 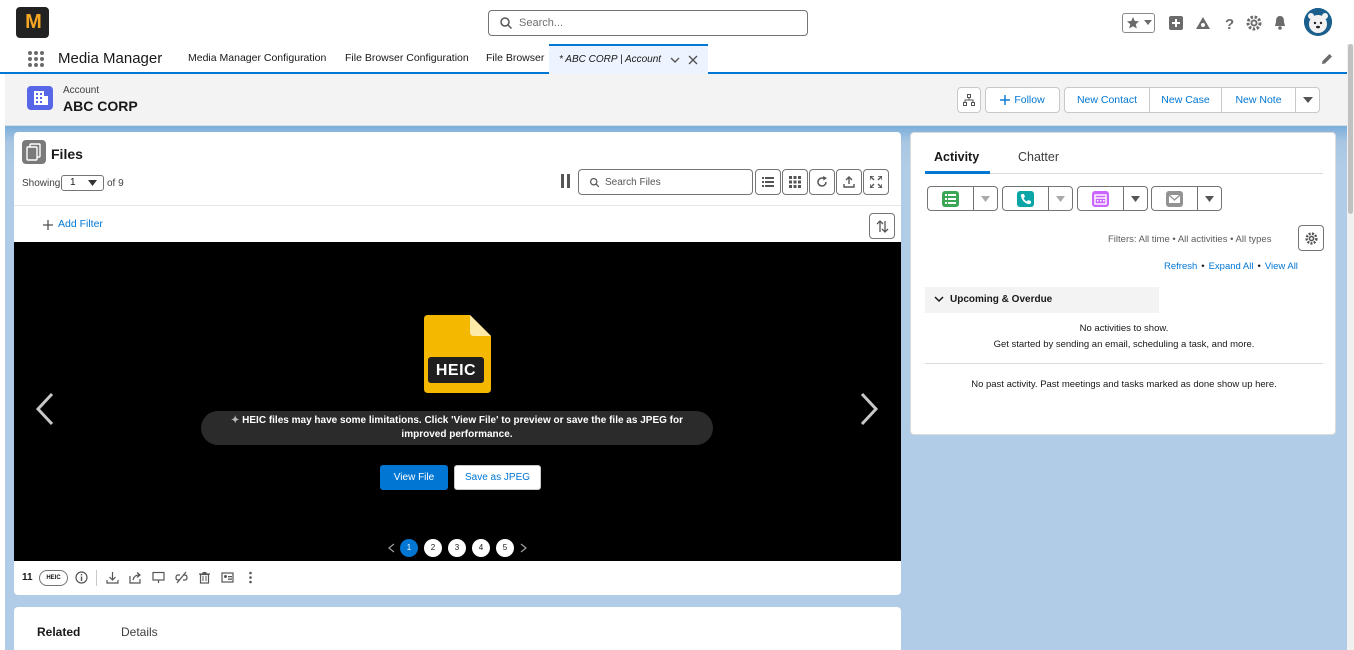 I want to click on pause-icon, so click(x=566, y=181).